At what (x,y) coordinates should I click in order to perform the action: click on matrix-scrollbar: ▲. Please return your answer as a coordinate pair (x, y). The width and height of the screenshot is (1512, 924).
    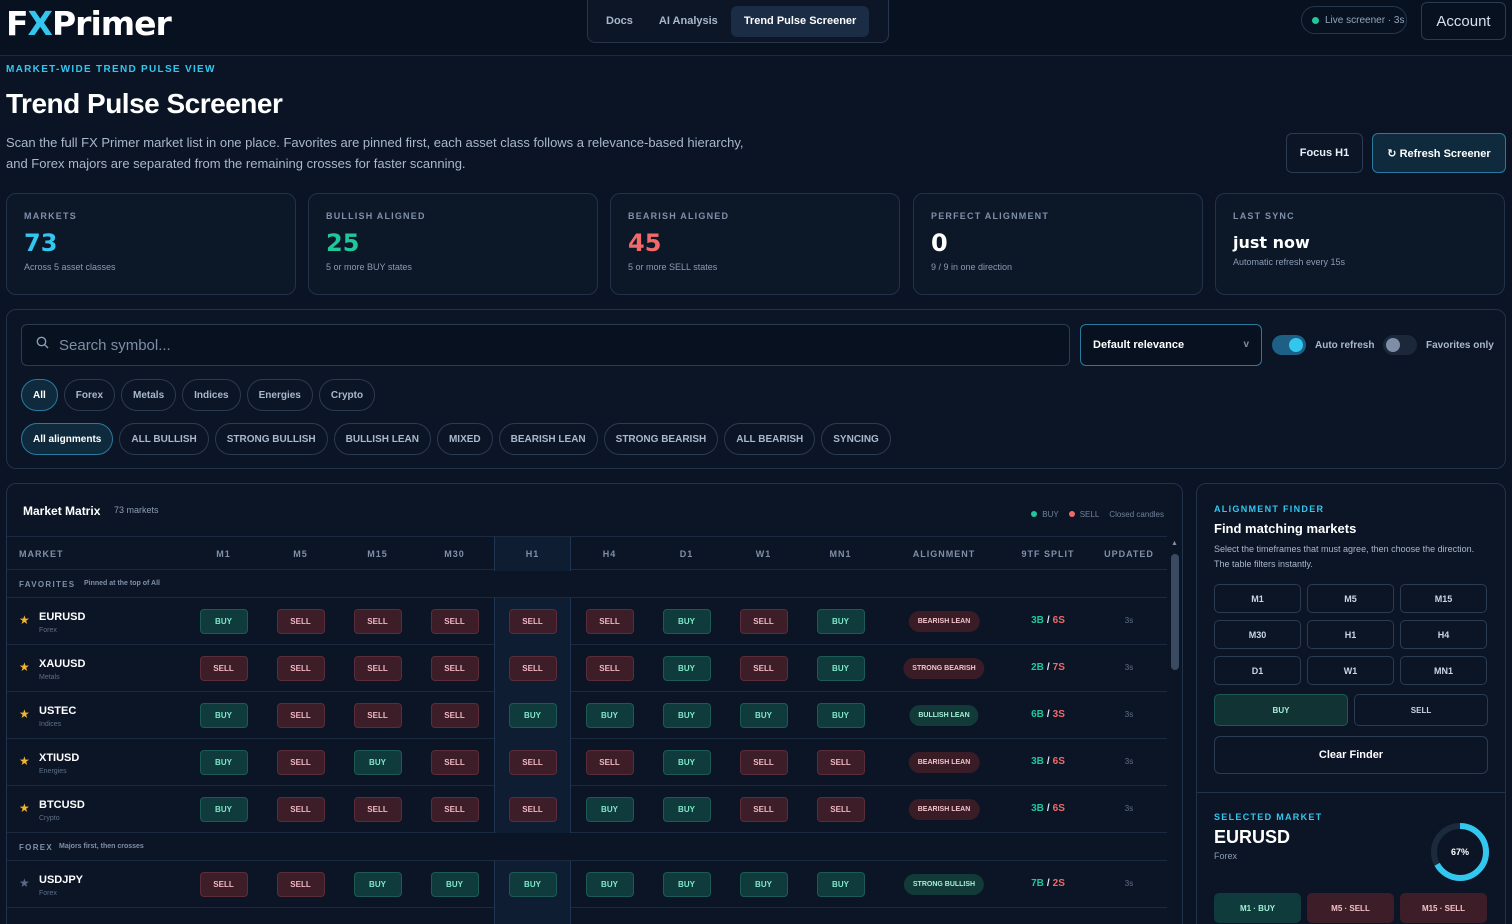
    Looking at the image, I should click on (1175, 730).